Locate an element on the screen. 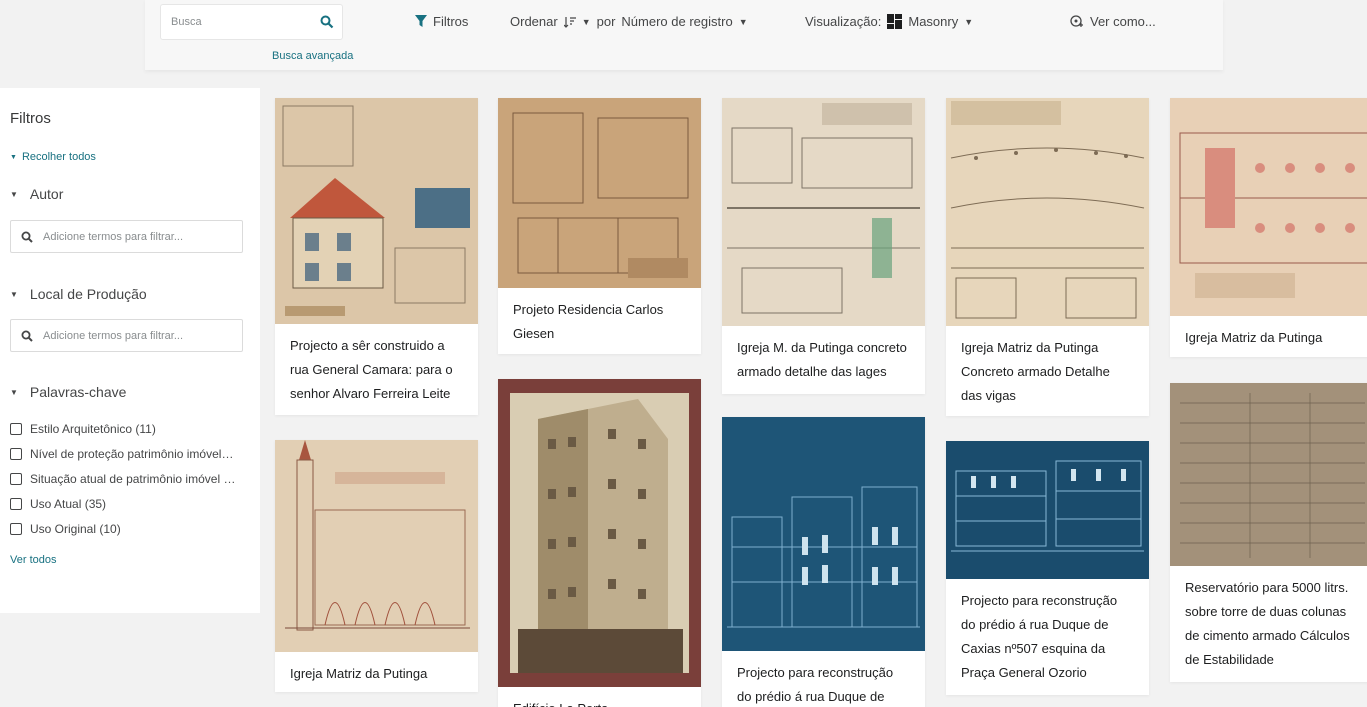 This screenshot has height=707, width=1367. advanced-search-link: Busca avançada is located at coordinates (312, 56).